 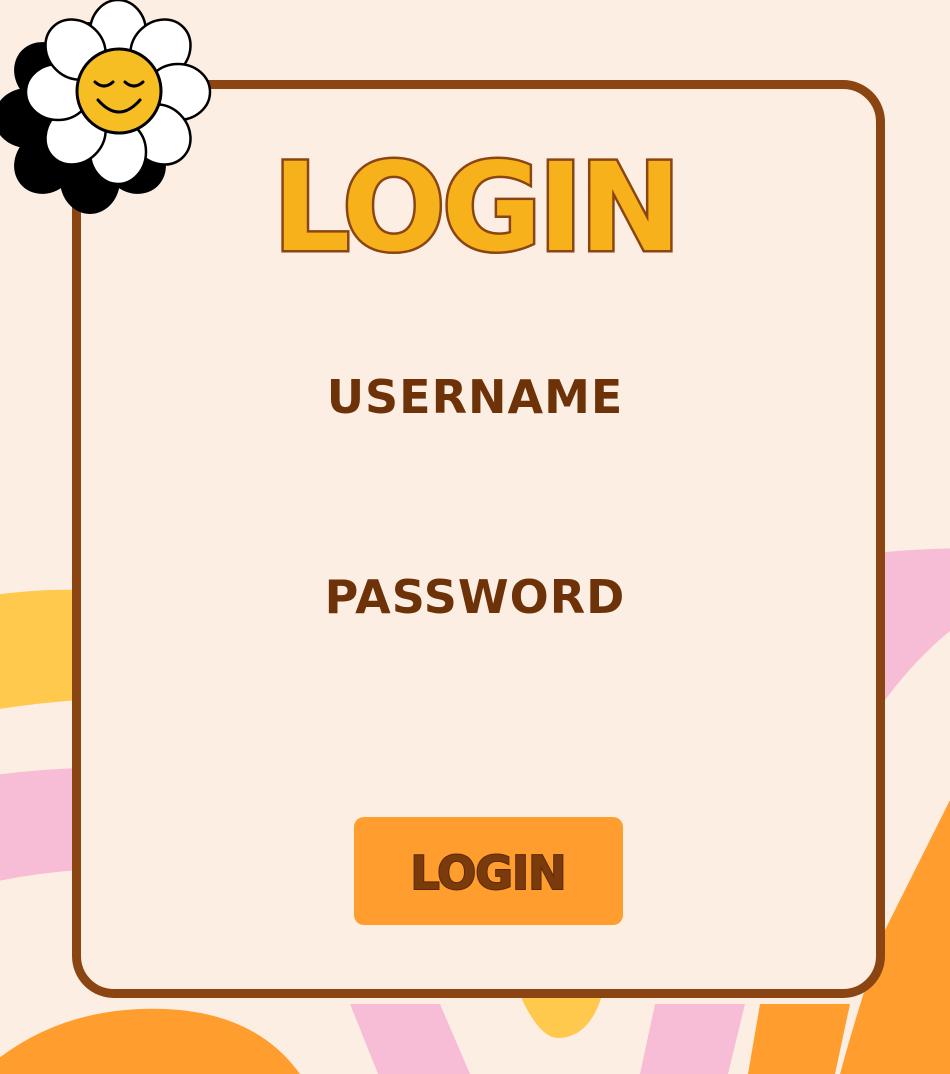 What do you see at coordinates (482, 467) in the screenshot?
I see `username-input` at bounding box center [482, 467].